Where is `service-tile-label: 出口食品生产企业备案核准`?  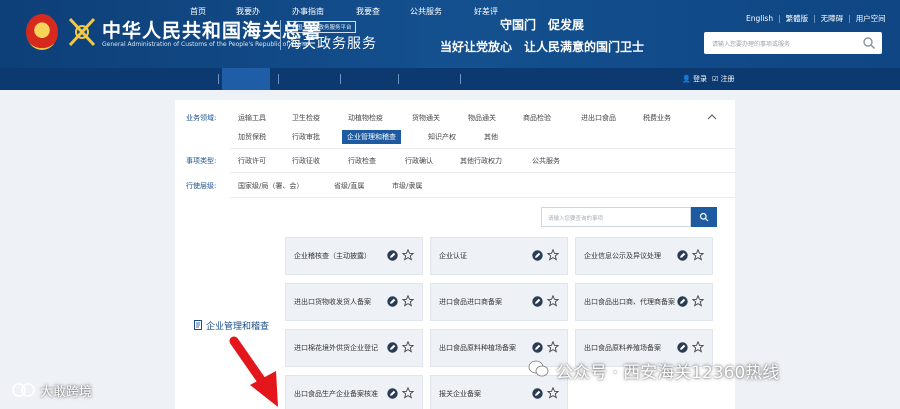 service-tile-label: 出口食品生产企业备案核准 is located at coordinates (336, 394).